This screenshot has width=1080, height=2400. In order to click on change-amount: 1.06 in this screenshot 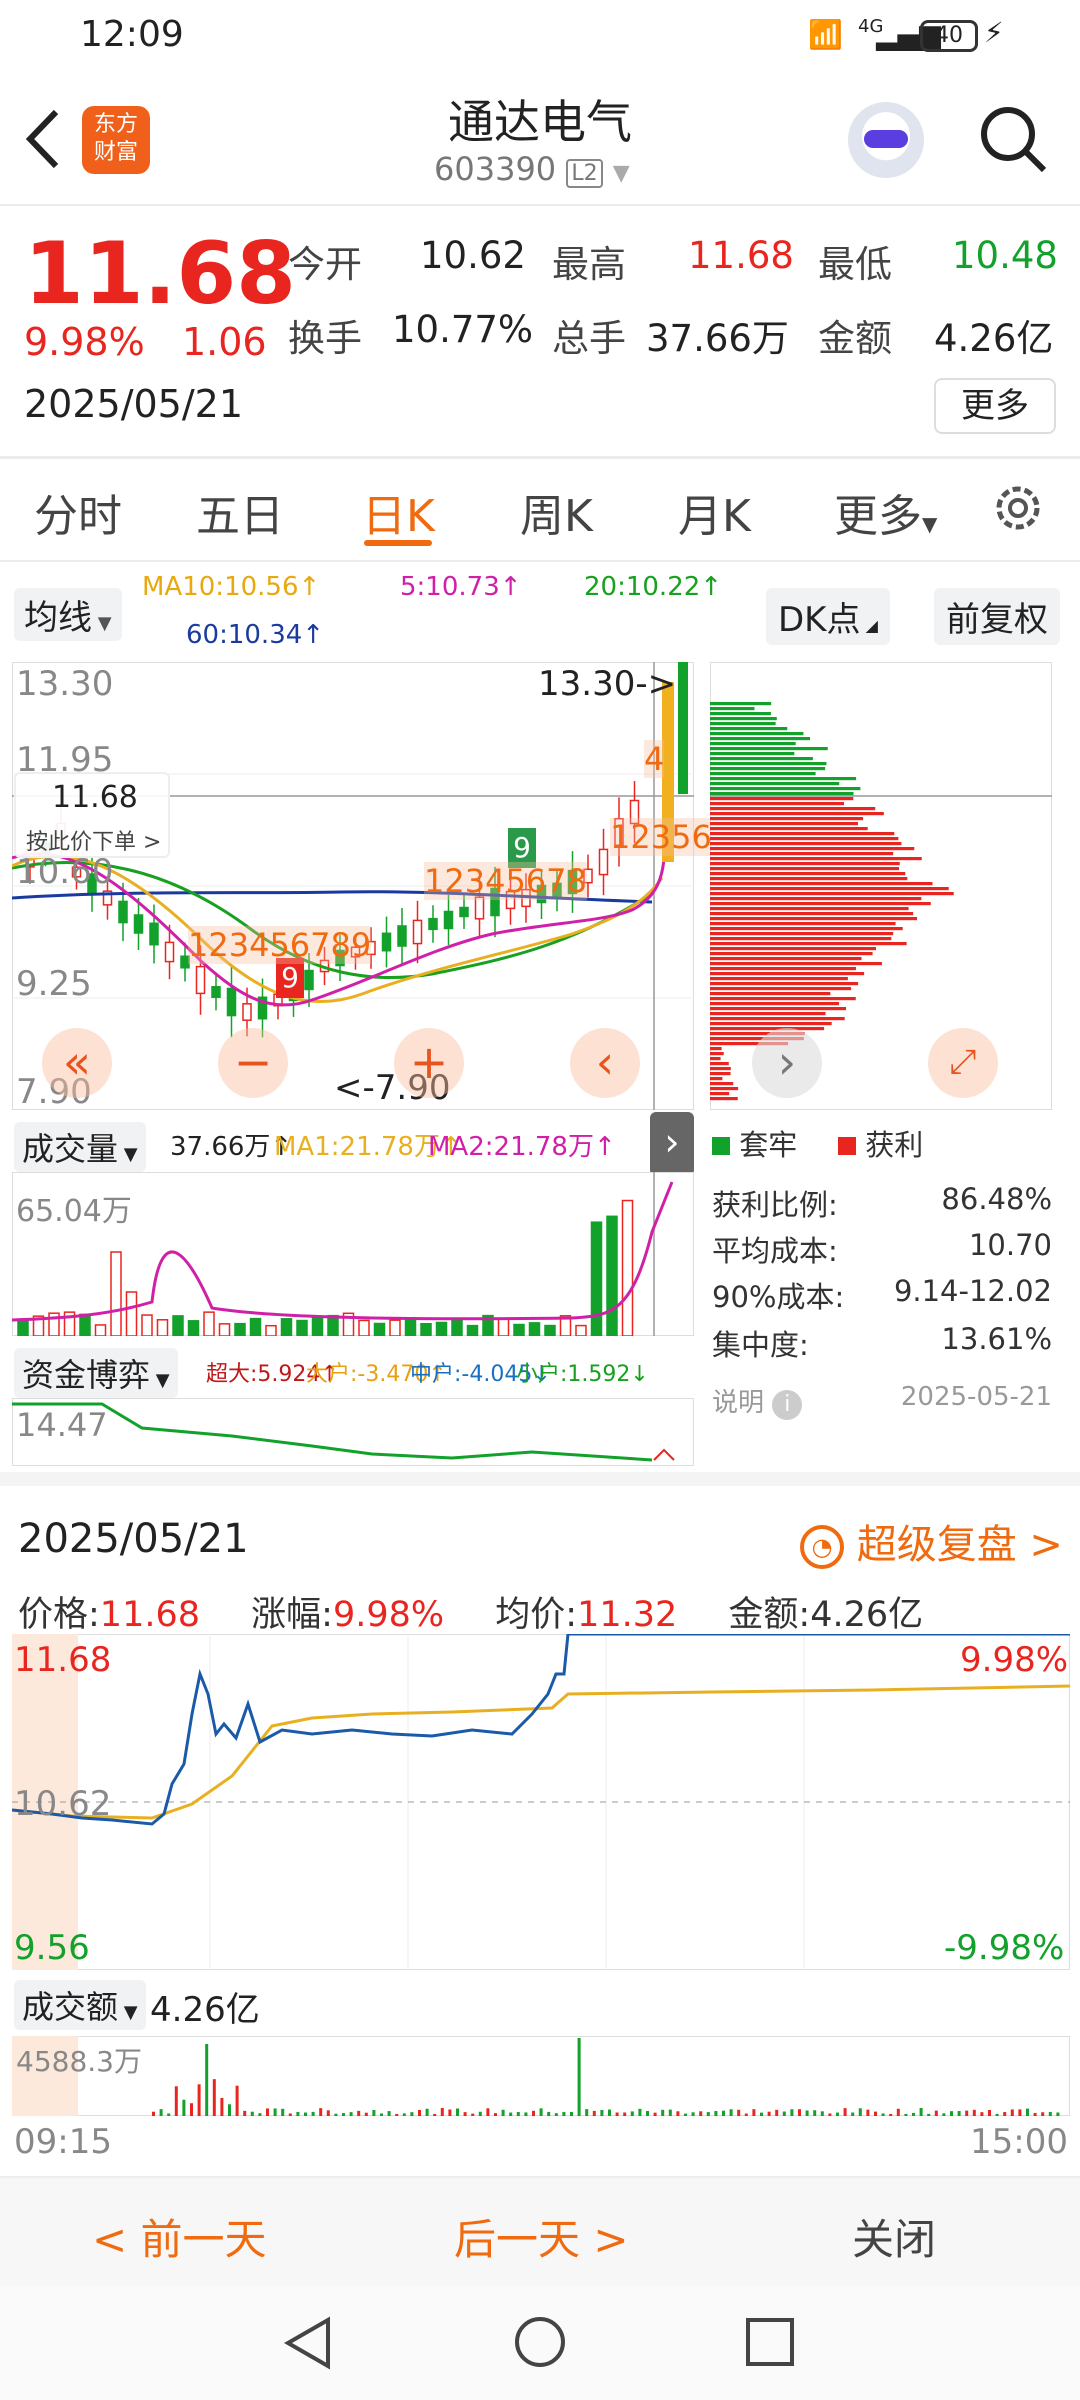, I will do `click(224, 342)`.